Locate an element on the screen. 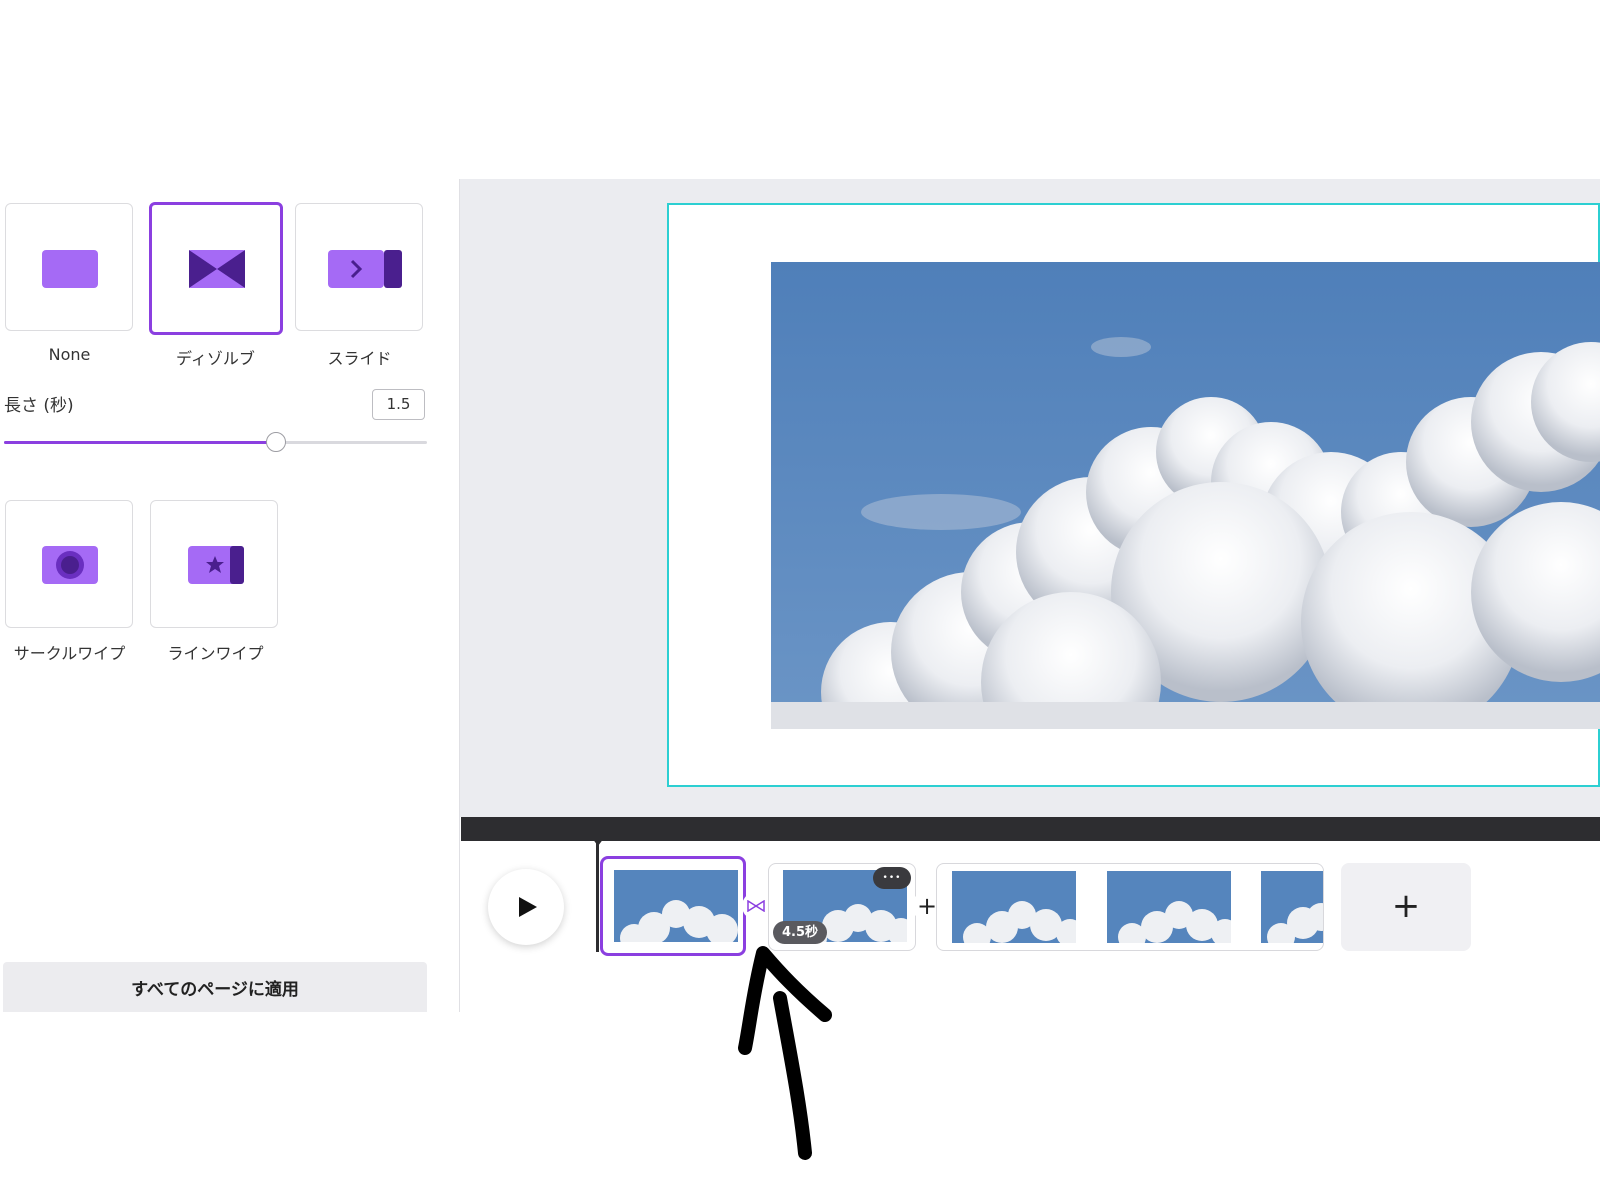 The image size is (1600, 1200). plus-icon: + is located at coordinates (1406, 906).